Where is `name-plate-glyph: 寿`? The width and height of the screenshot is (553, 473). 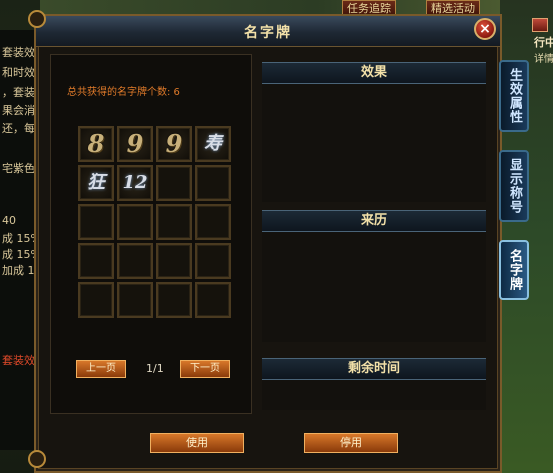 name-plate-glyph: 寿 is located at coordinates (213, 143).